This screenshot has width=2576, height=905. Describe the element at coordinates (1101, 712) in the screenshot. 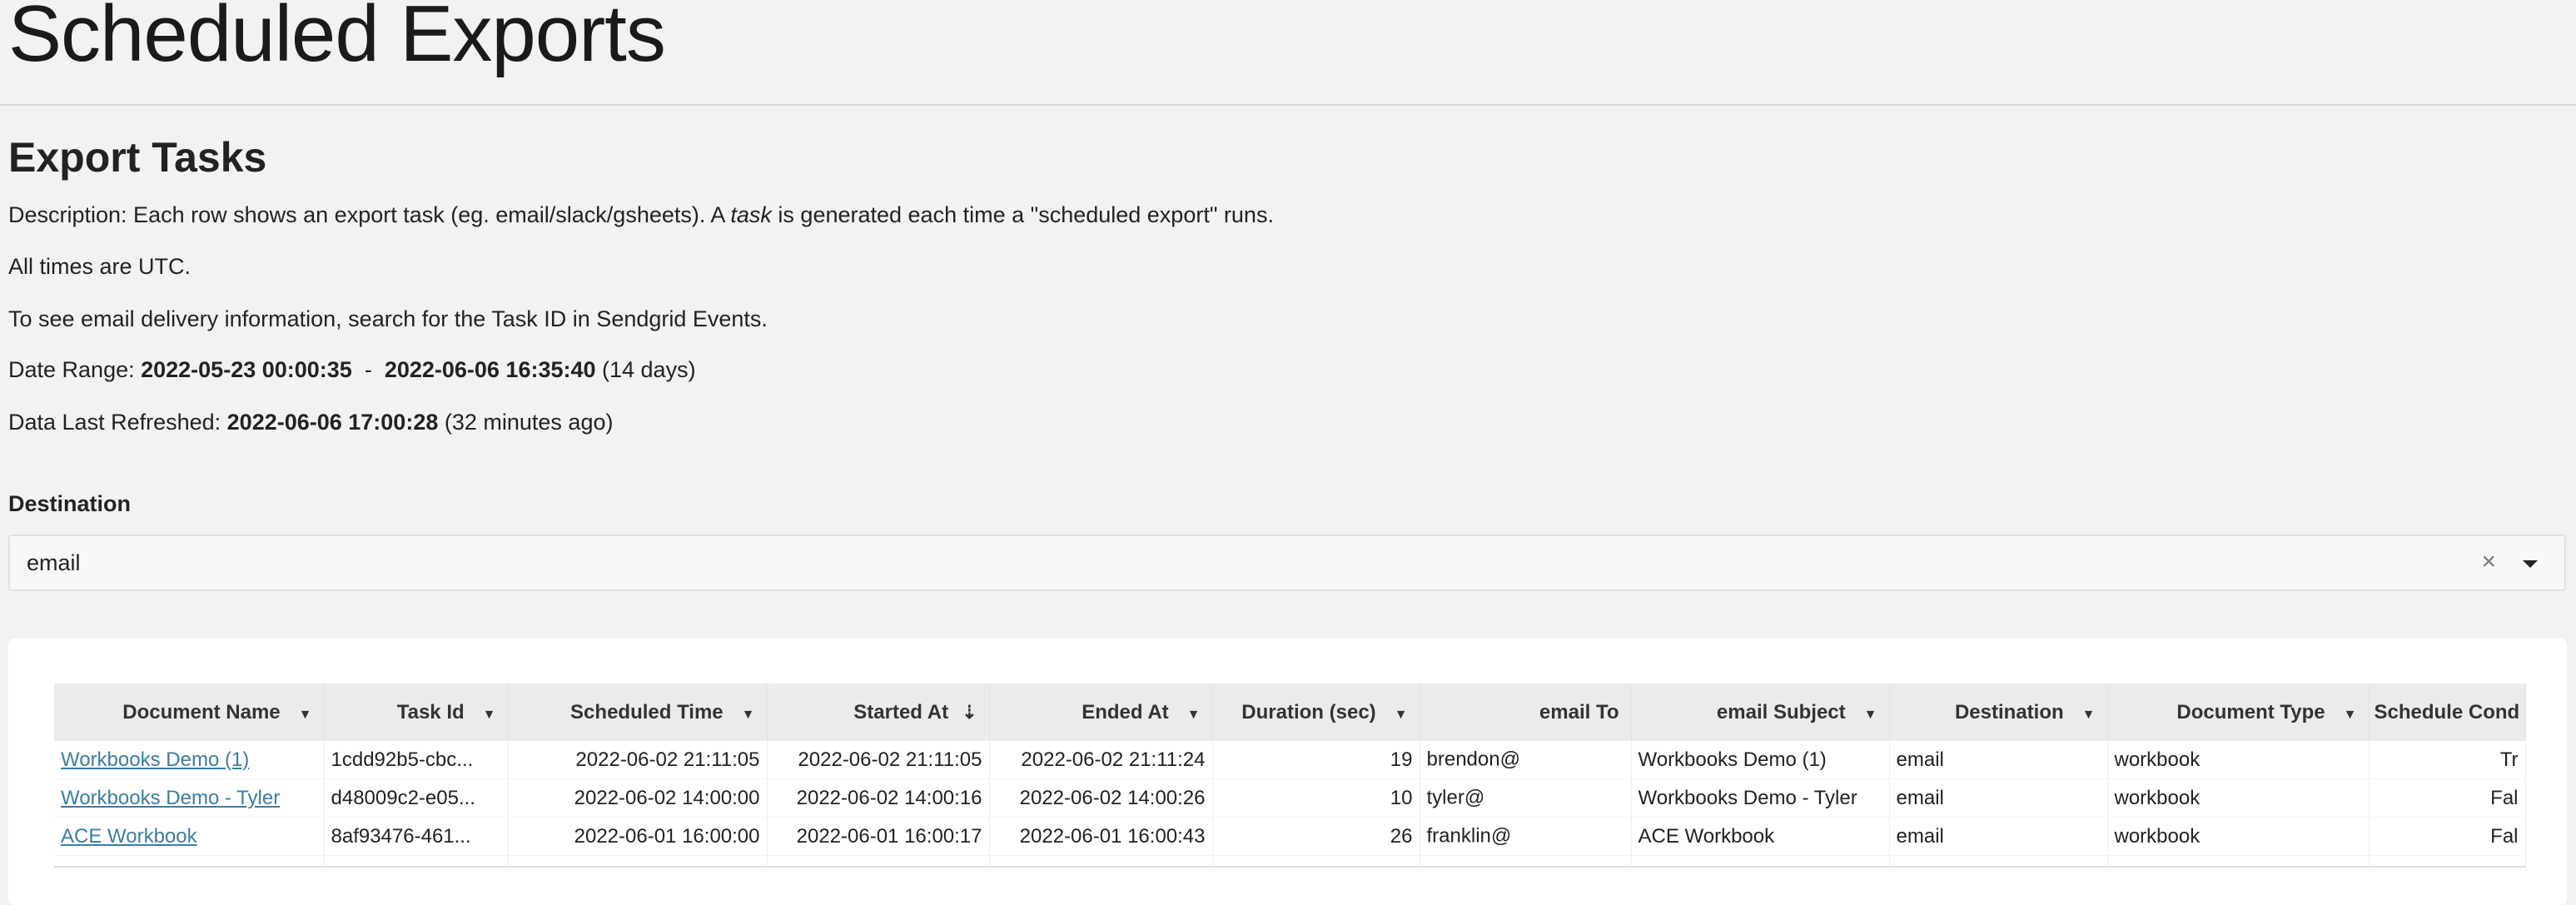

I see `column-header-ended-at: Ended At ▼` at that location.